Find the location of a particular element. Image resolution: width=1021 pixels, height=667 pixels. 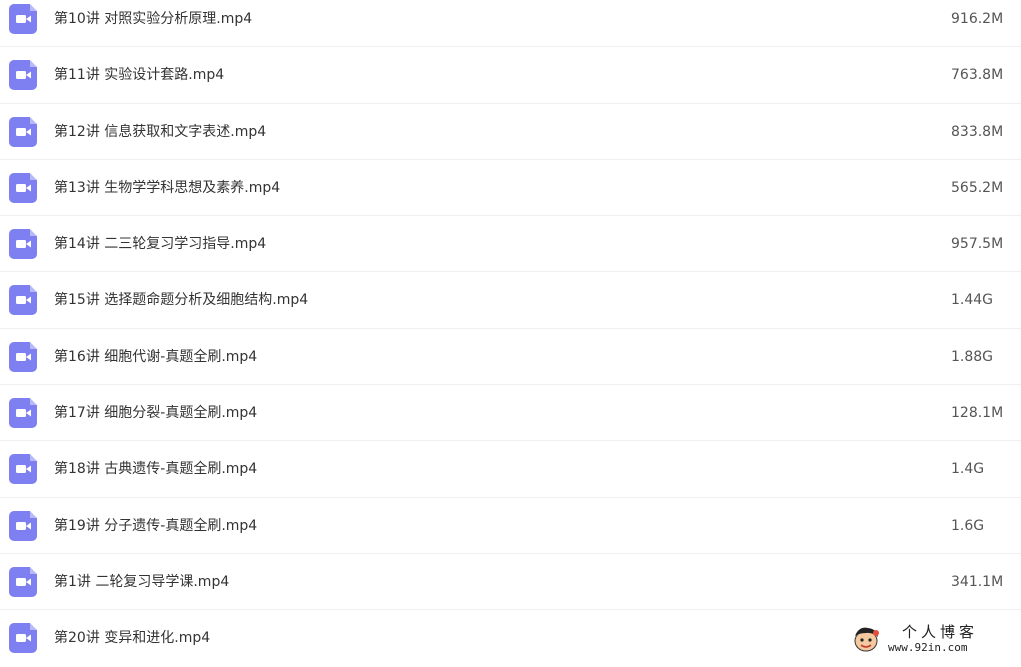

file-row: 第10讲 对照实验分析原理.mp4 916.2M is located at coordinates (510, 24).